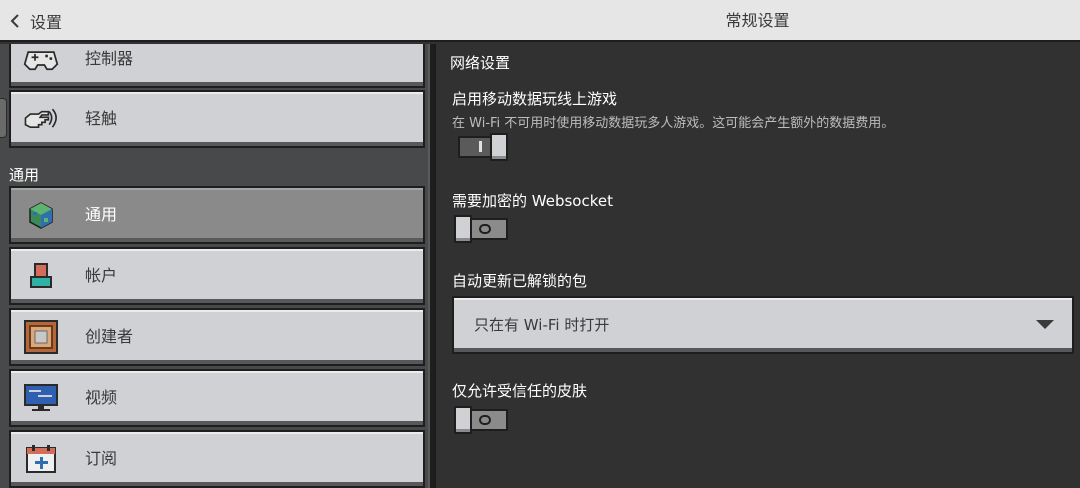 Image resolution: width=1080 pixels, height=488 pixels. I want to click on sidebar-item-label: 视频, so click(101, 397).